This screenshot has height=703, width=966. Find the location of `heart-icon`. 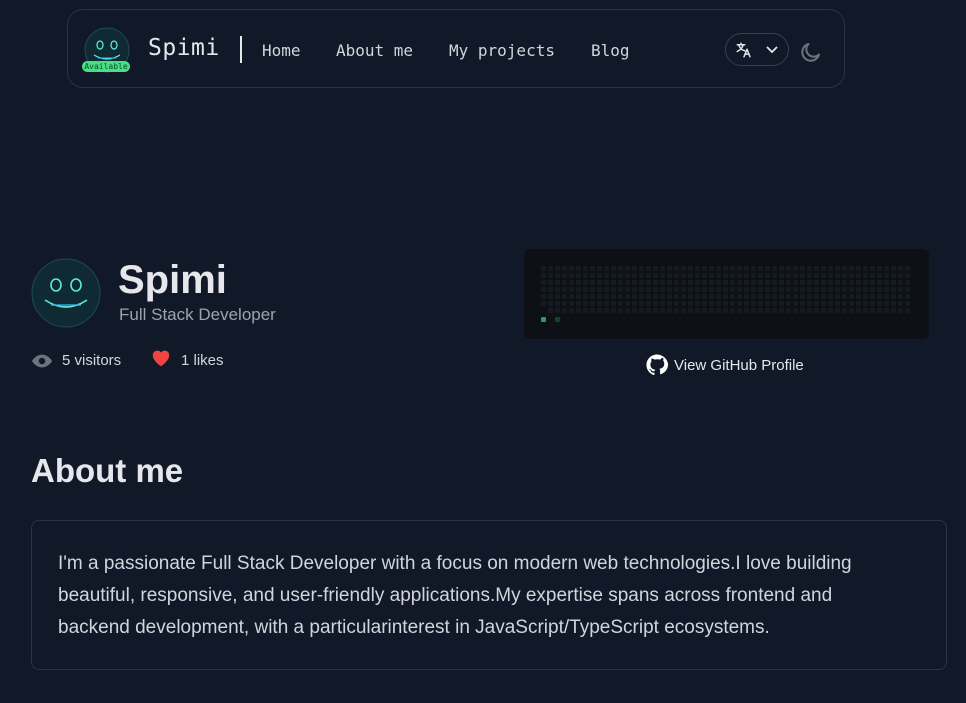

heart-icon is located at coordinates (161, 358).